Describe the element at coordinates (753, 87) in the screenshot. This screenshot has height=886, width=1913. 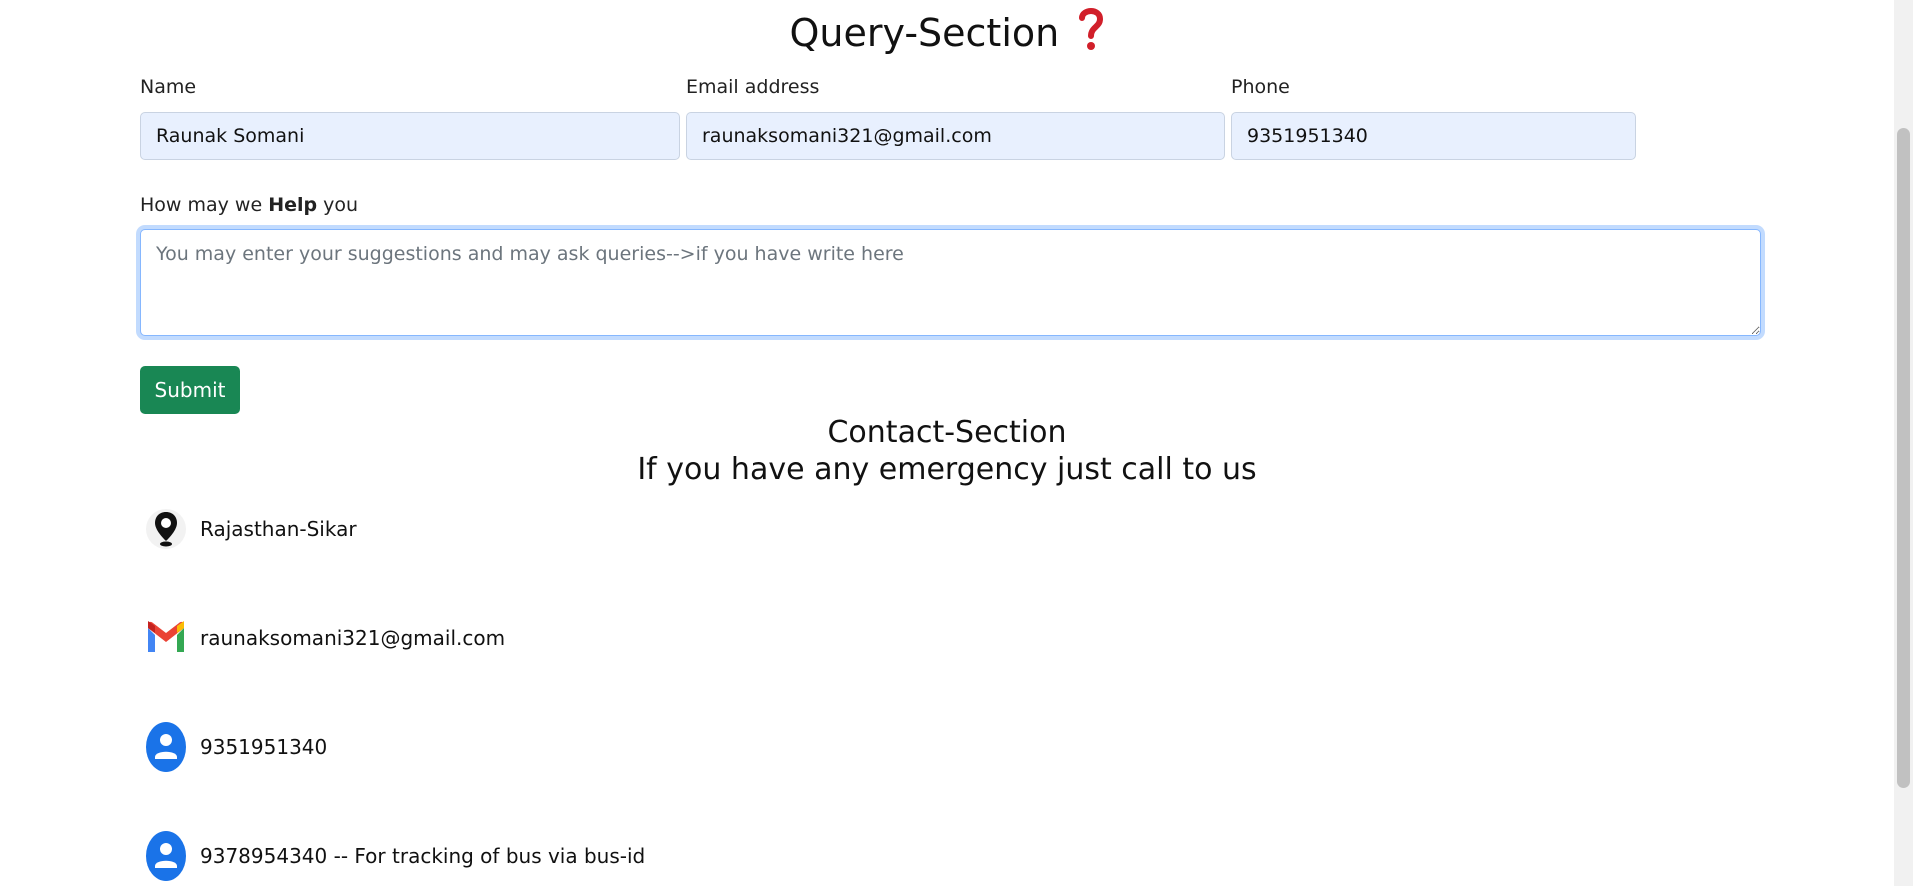
I see `email-label: Email address` at that location.